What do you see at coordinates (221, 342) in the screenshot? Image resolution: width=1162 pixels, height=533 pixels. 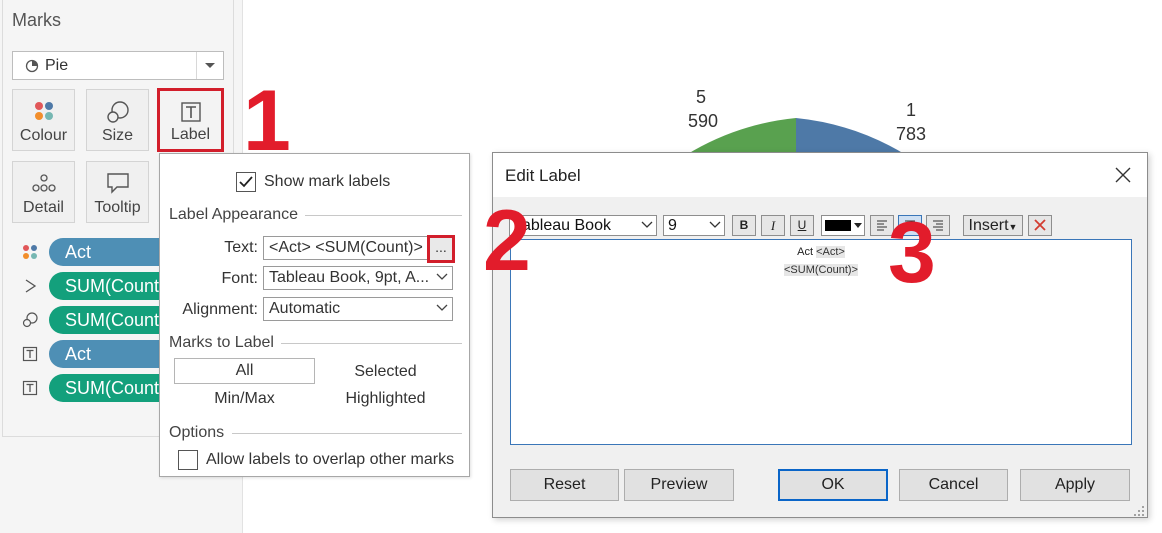 I see `marks-to-label-title: Marks to Label` at bounding box center [221, 342].